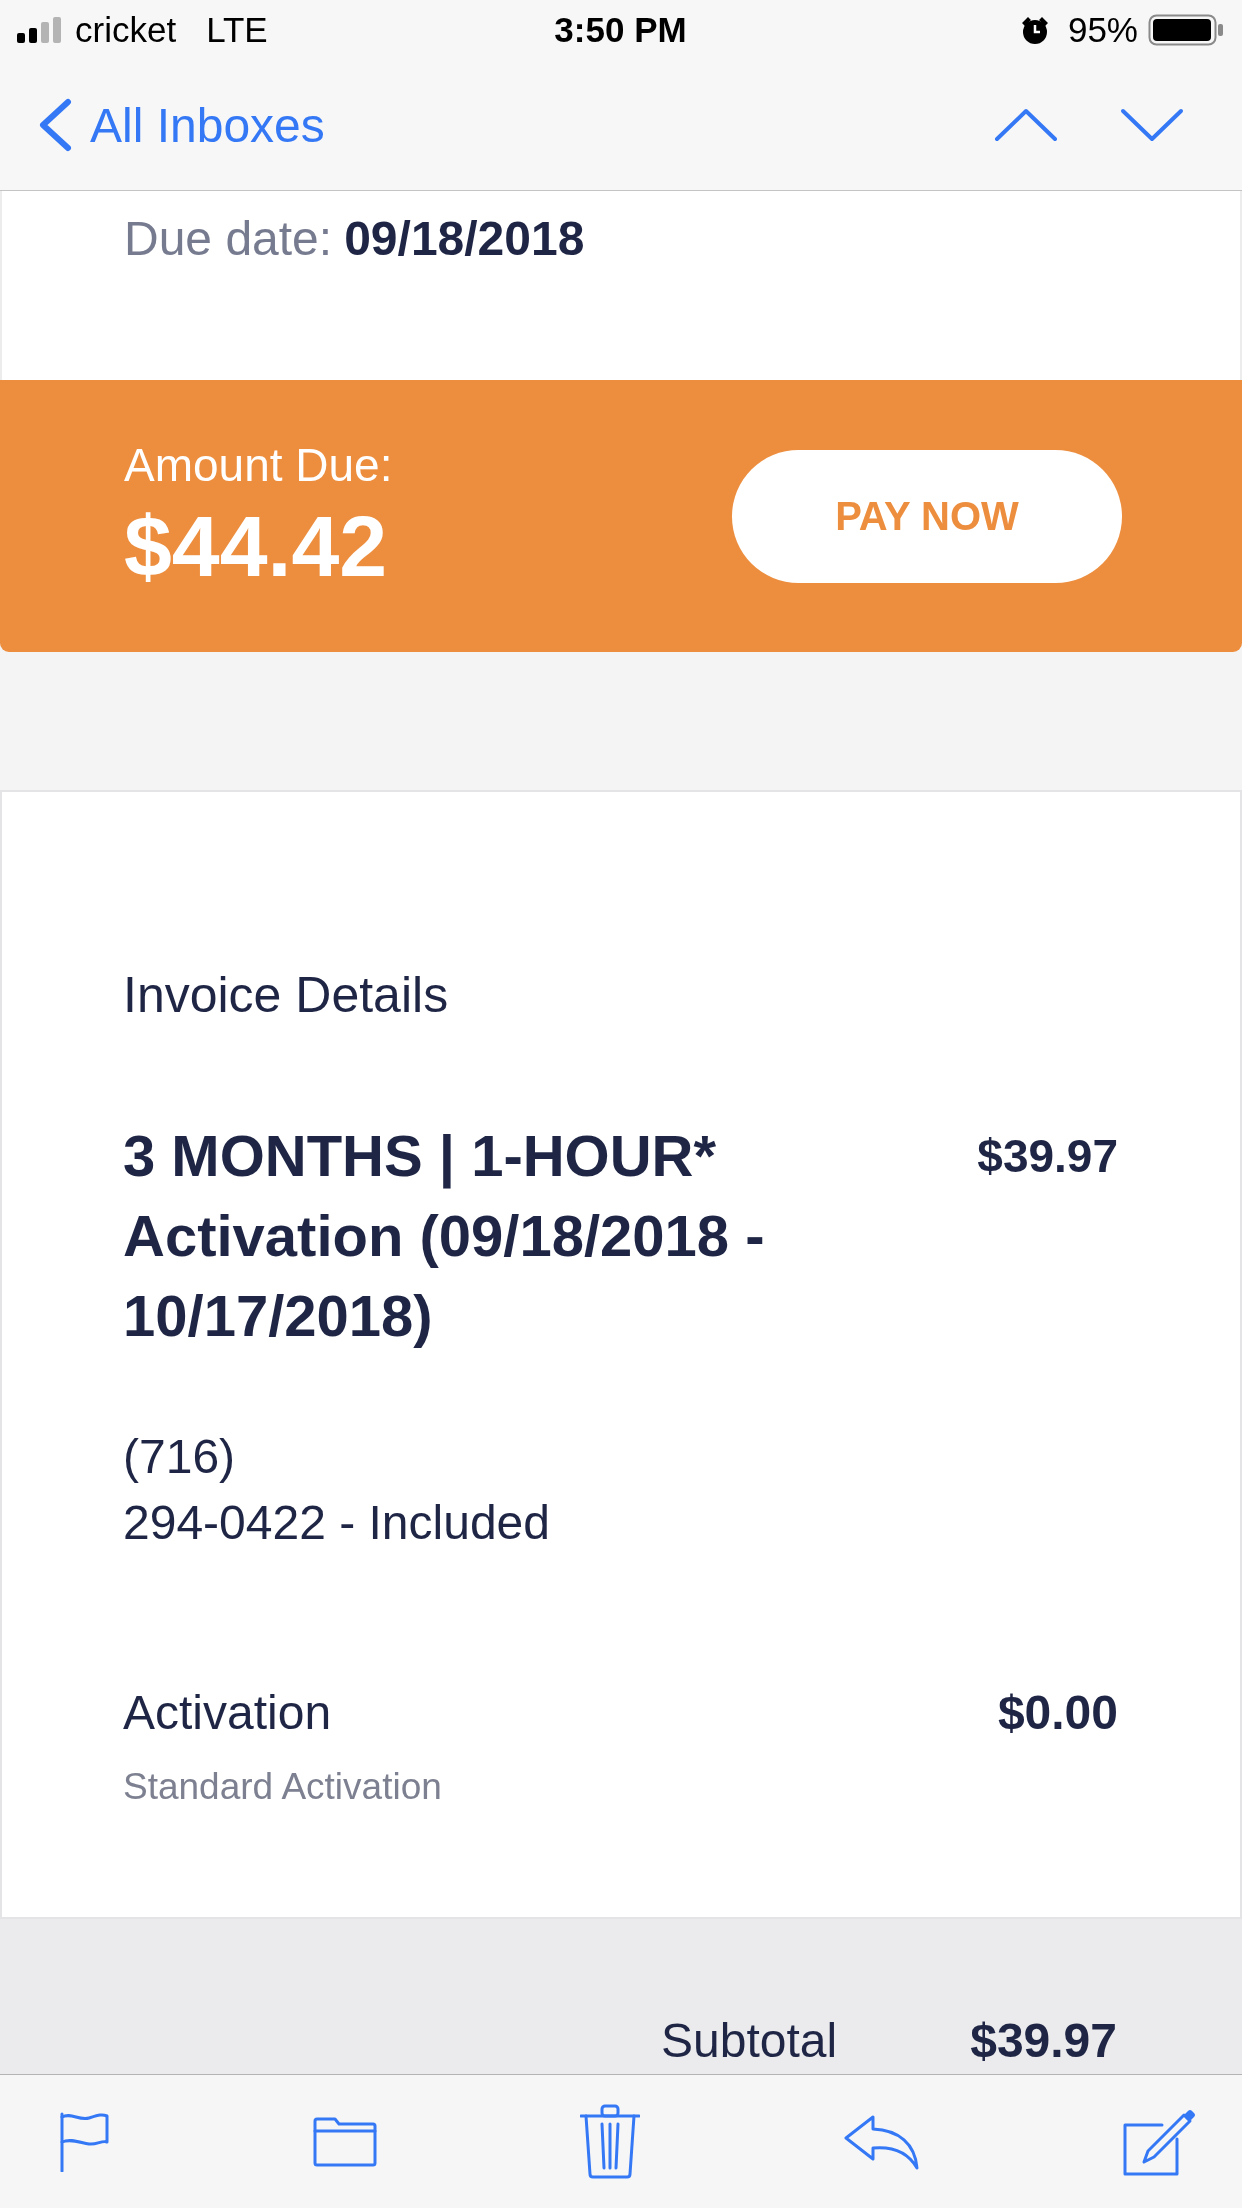 Image resolution: width=1242 pixels, height=2208 pixels. I want to click on pay-now-button: PAY NOW, so click(927, 516).